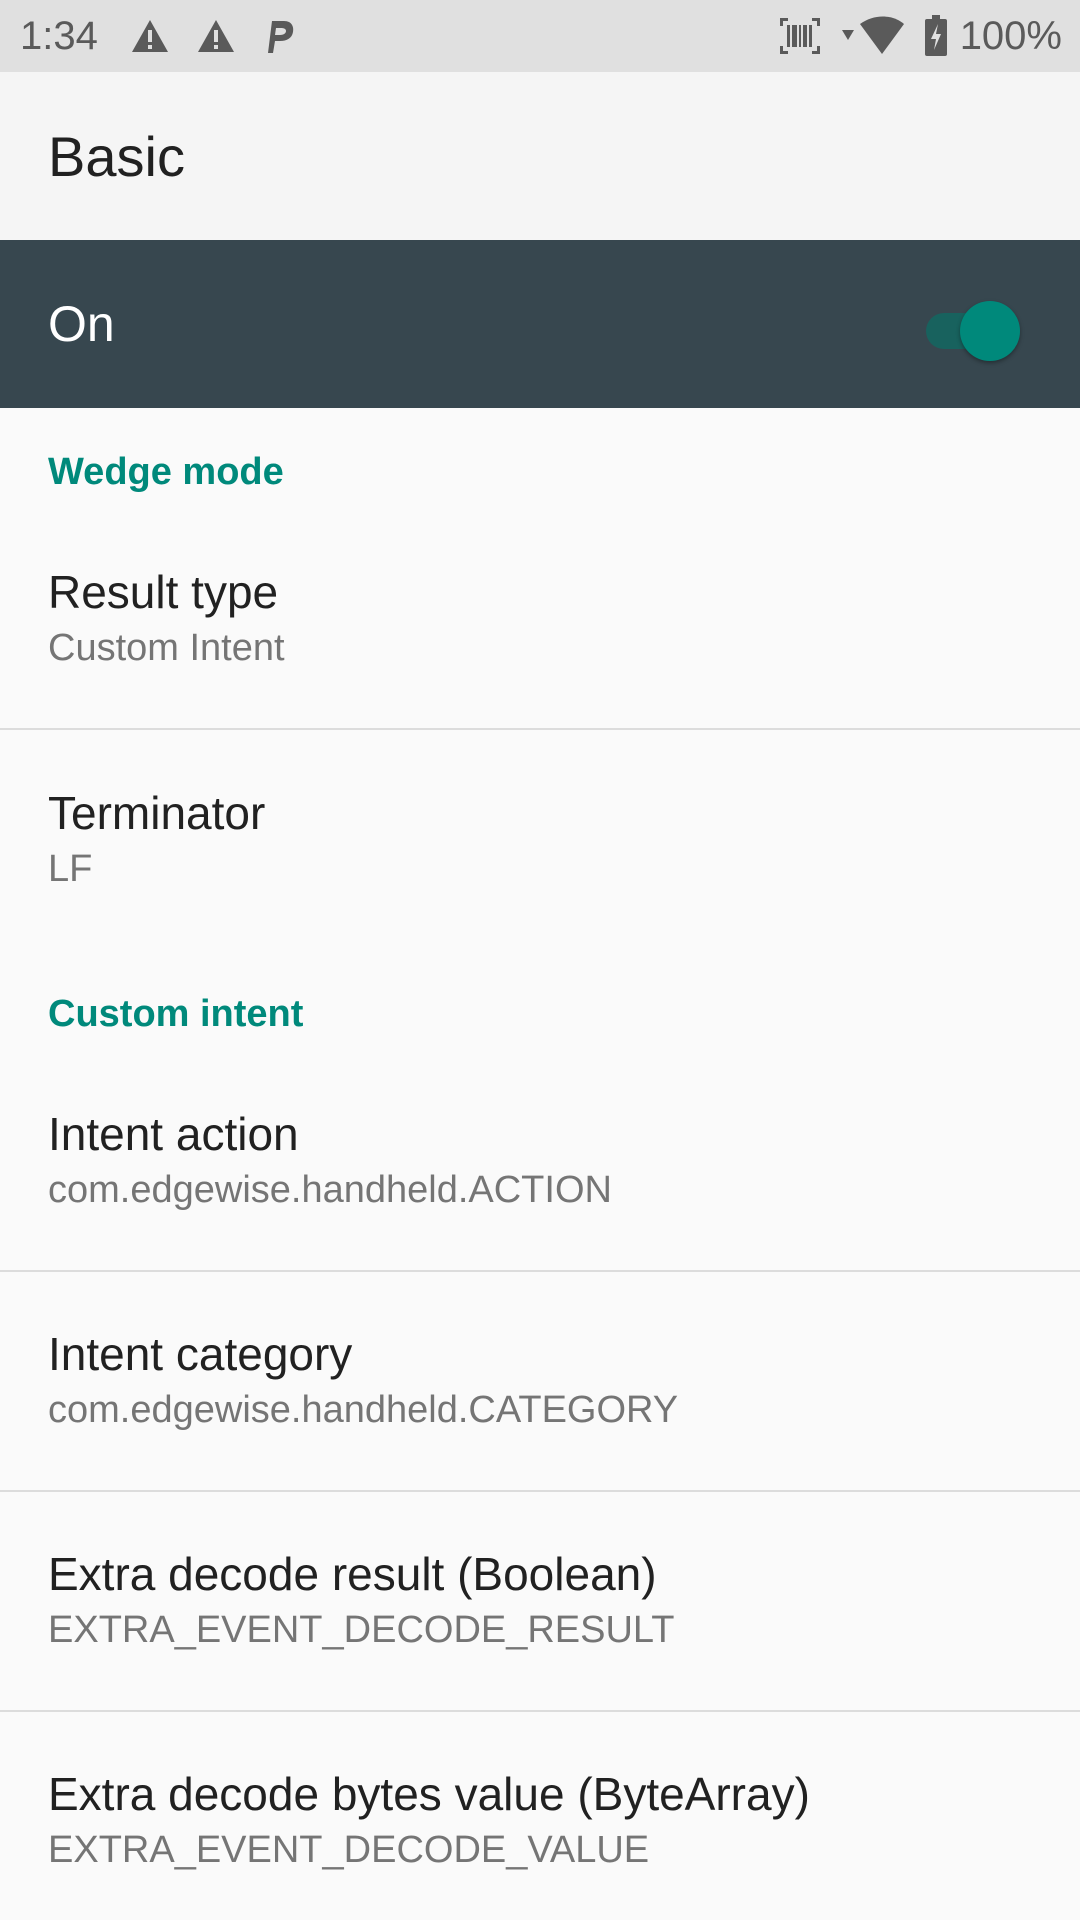 Image resolution: width=1080 pixels, height=1920 pixels. What do you see at coordinates (163, 592) in the screenshot?
I see `pref-title: Result type` at bounding box center [163, 592].